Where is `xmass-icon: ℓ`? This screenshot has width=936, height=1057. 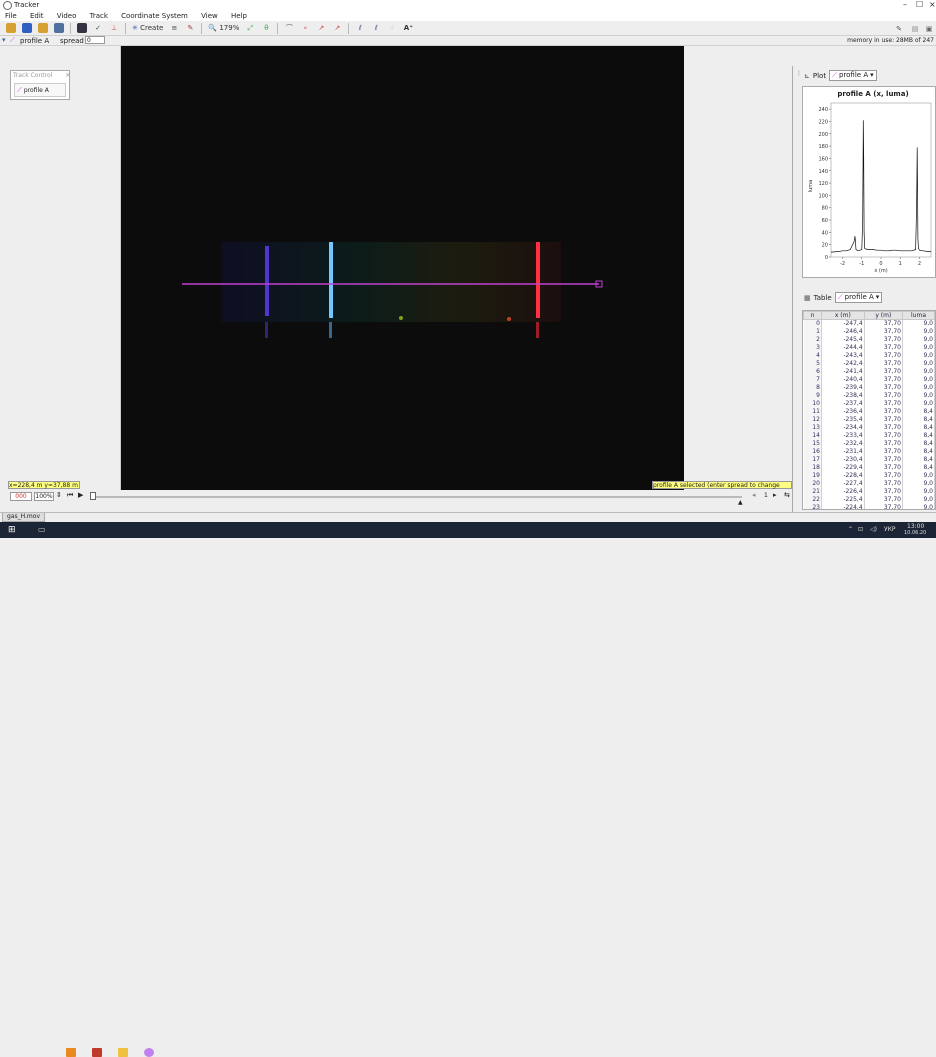 xmass-icon: ℓ is located at coordinates (360, 28).